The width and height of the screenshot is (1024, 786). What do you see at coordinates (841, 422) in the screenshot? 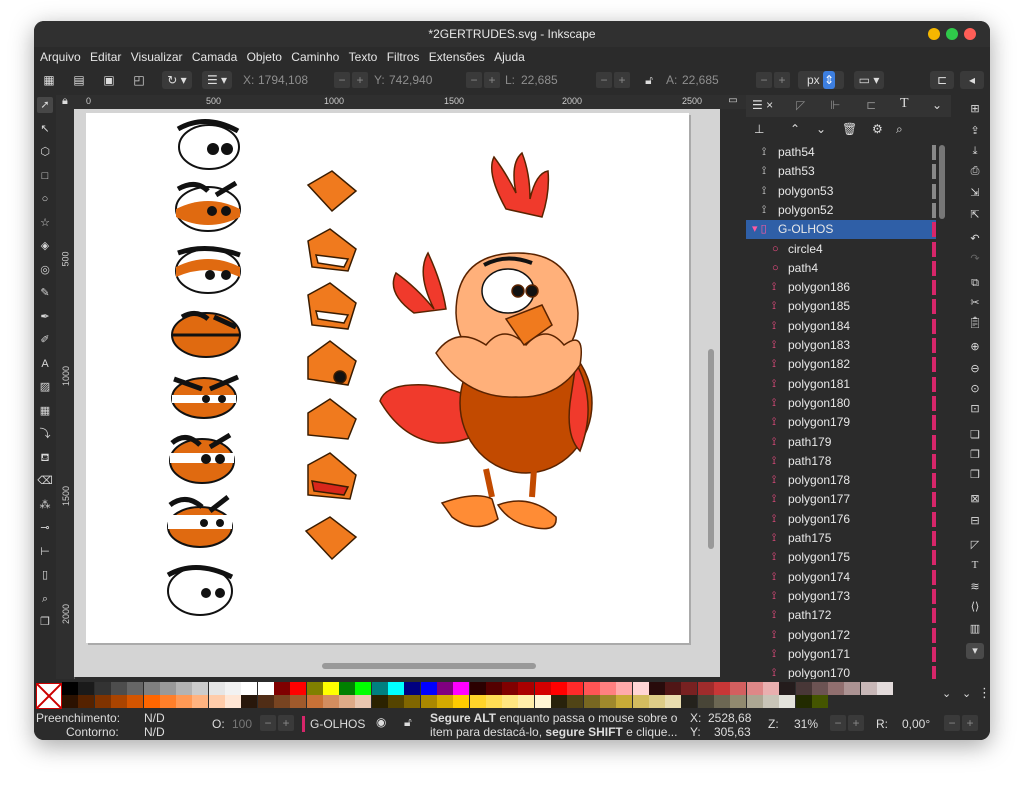
I see `layer-row: ⟟ polygon179` at bounding box center [841, 422].